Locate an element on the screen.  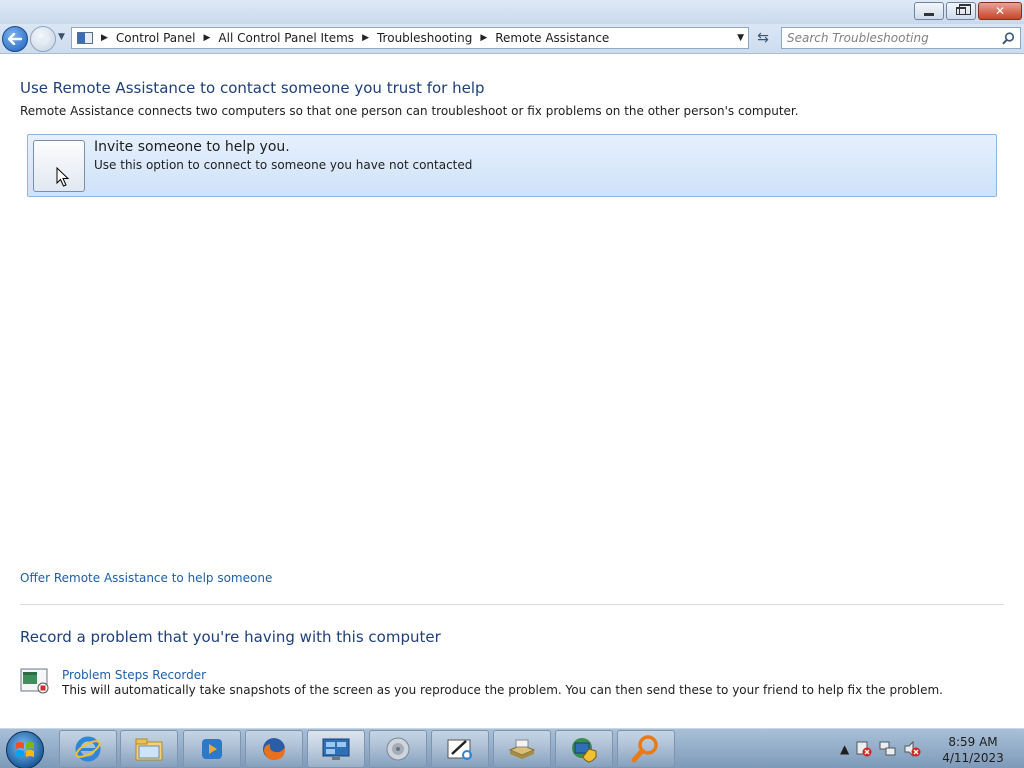
taskbar-media-player is located at coordinates (212, 749).